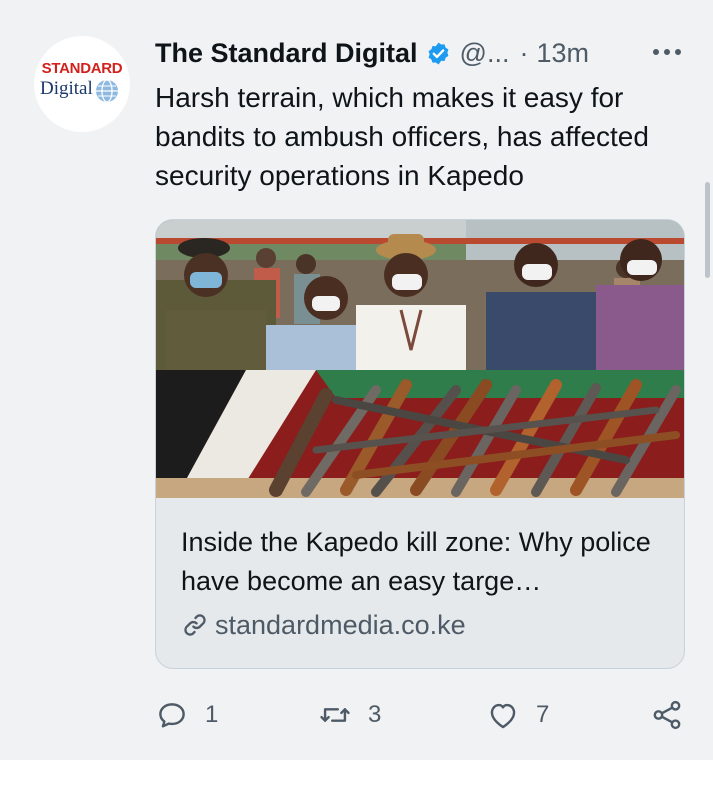  What do you see at coordinates (562, 53) in the screenshot?
I see `tweet-timestamp: 13m` at bounding box center [562, 53].